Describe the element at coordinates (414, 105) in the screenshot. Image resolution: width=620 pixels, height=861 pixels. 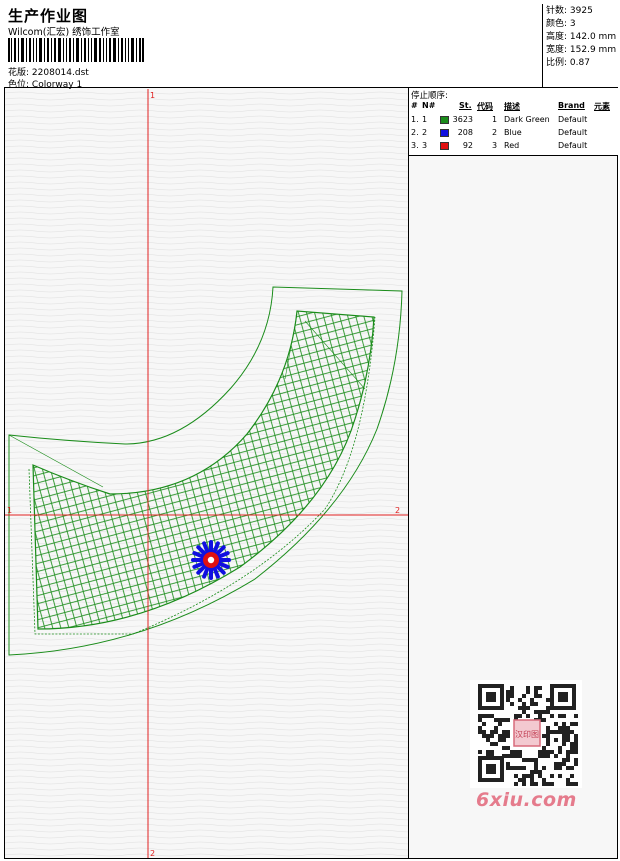
I see `col-hash: #` at that location.